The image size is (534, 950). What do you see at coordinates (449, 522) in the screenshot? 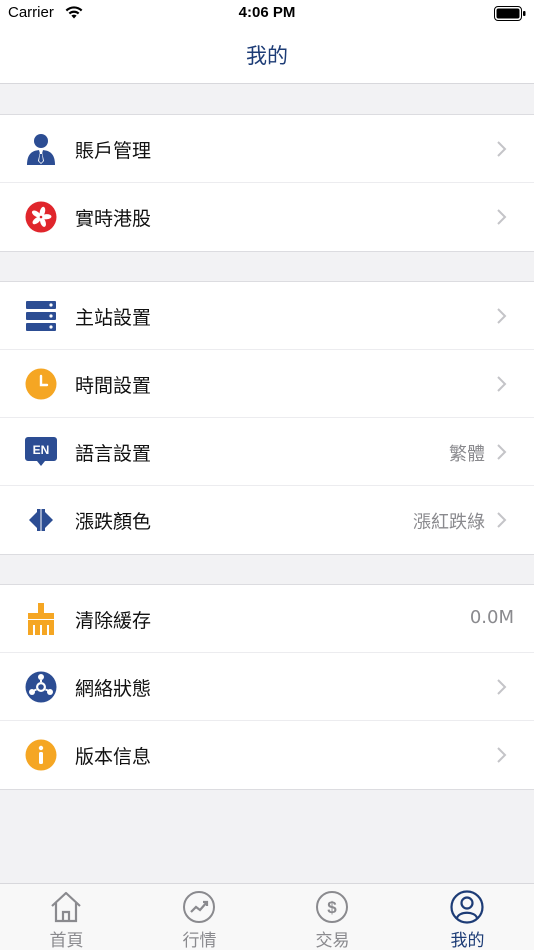
I see `color-scheme-value: 漲紅跌綠` at bounding box center [449, 522].